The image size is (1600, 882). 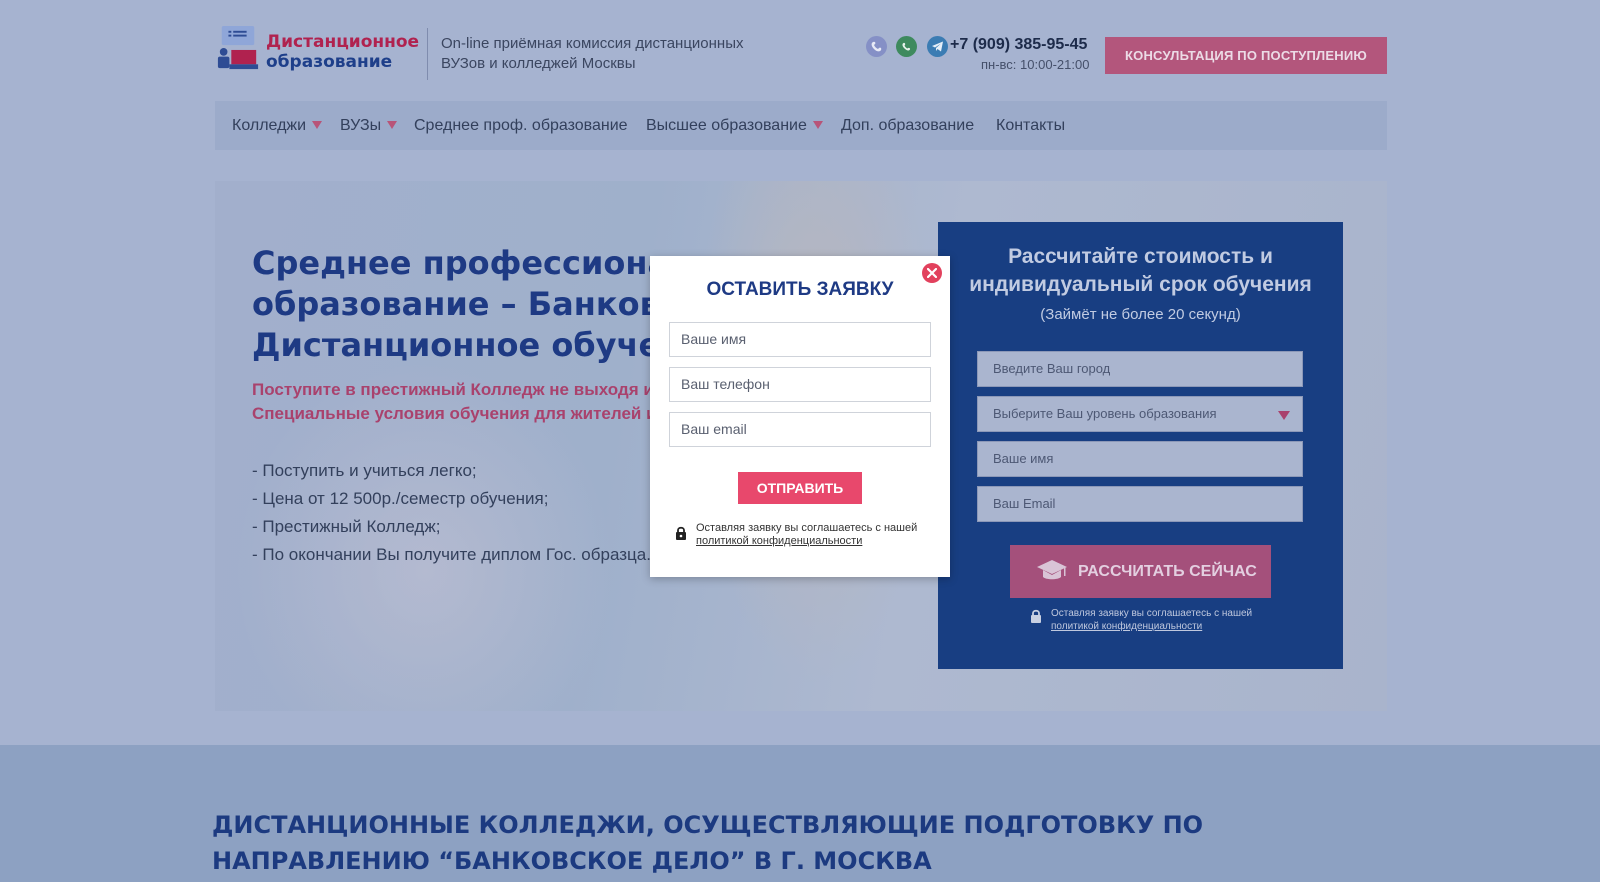 What do you see at coordinates (714, 429) in the screenshot?
I see `email-placeholder: Ваш email` at bounding box center [714, 429].